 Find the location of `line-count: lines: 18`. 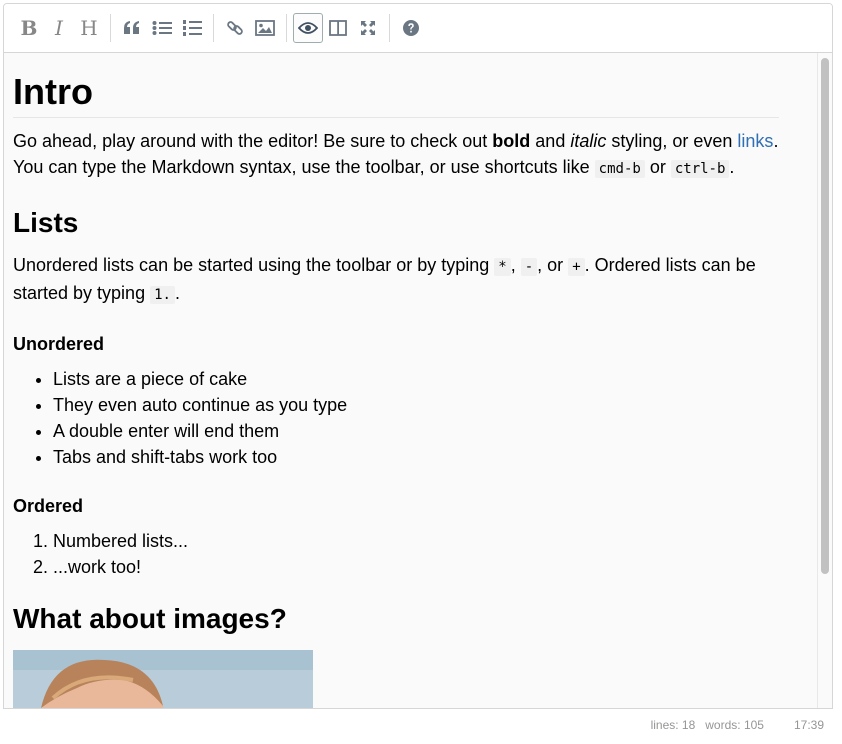

line-count: lines: 18 is located at coordinates (673, 725).